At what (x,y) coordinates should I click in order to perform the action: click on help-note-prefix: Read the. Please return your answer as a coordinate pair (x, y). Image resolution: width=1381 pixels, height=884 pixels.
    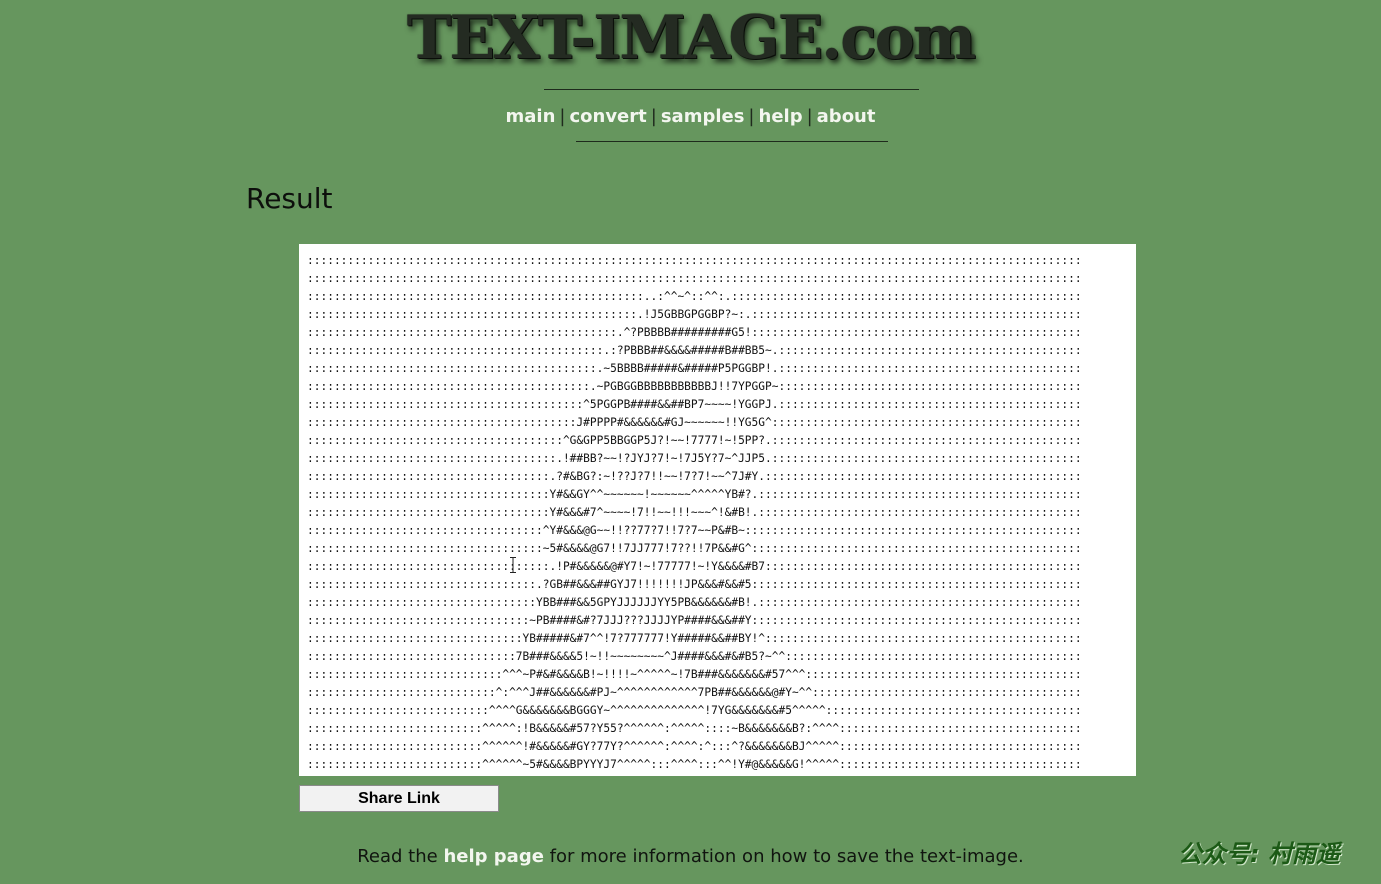
    Looking at the image, I should click on (400, 856).